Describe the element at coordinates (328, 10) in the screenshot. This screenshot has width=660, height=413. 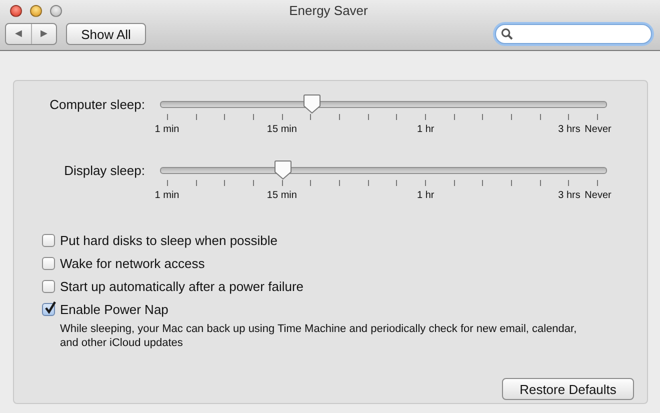
I see `window-title: Energy Saver` at that location.